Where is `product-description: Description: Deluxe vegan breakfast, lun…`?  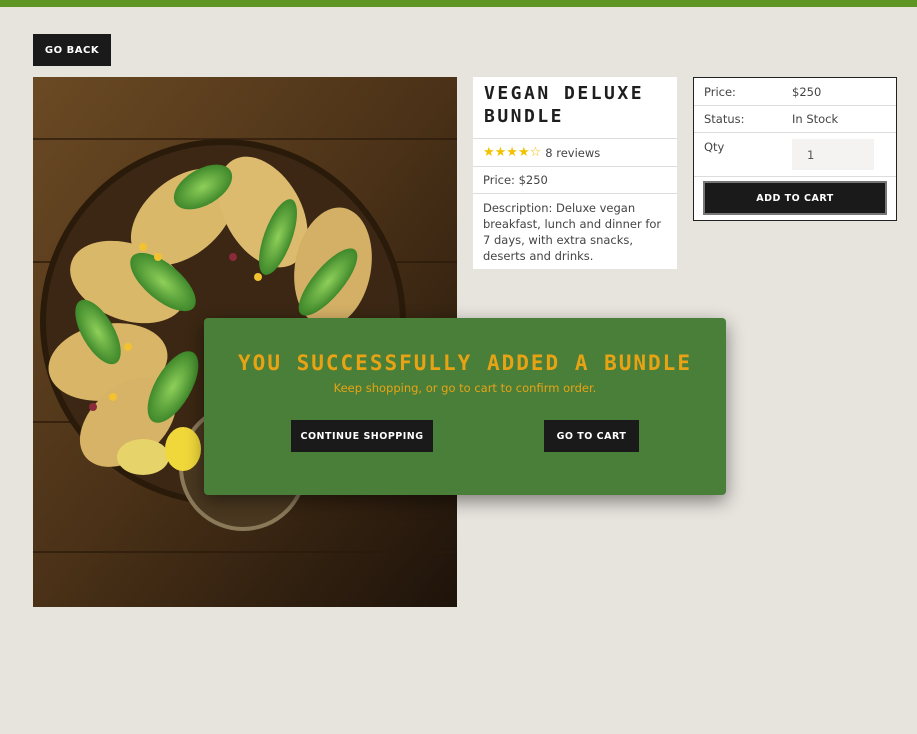 product-description: Description: Deluxe vegan breakfast, lun… is located at coordinates (575, 228).